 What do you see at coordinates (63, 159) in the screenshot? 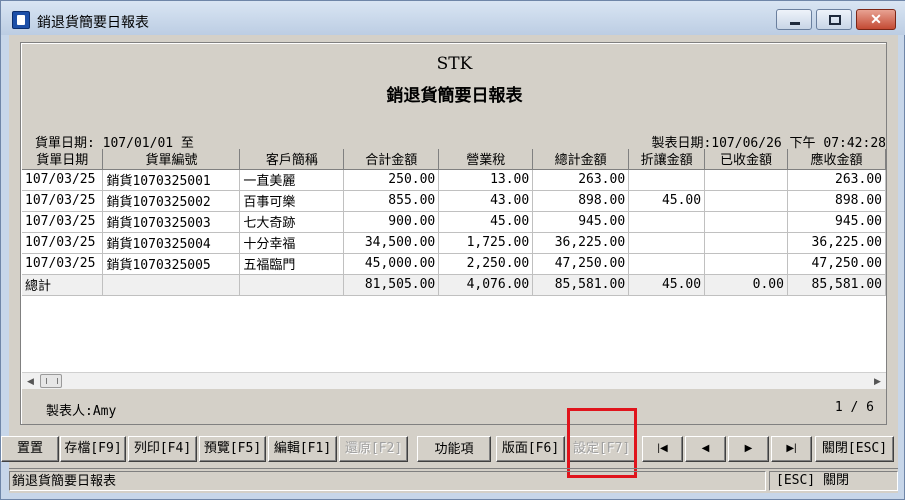
I see `col-header: 貨單日期` at bounding box center [63, 159].